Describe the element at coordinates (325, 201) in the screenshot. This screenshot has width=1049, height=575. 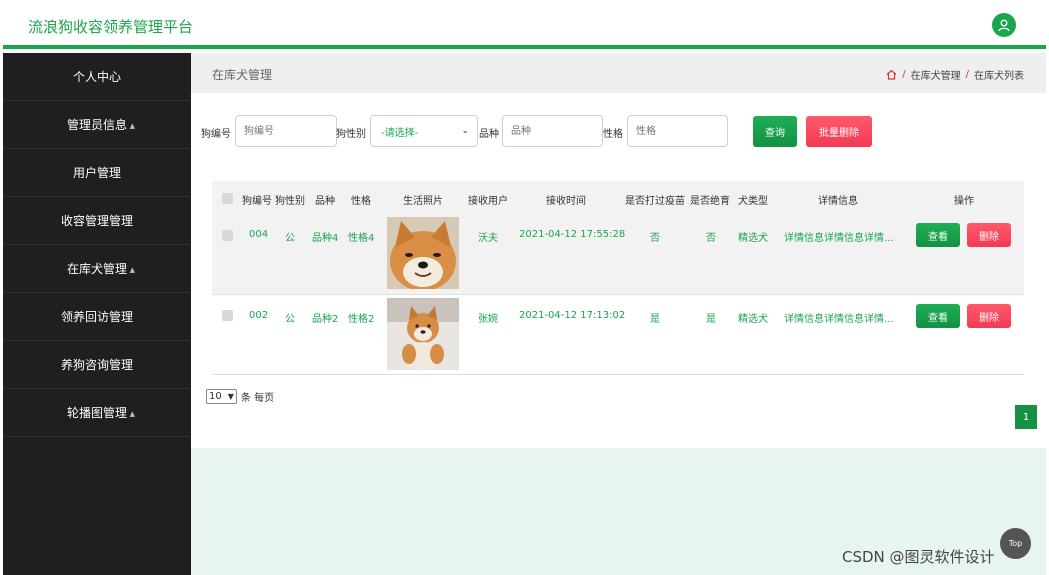
I see `column-header: 品种` at that location.